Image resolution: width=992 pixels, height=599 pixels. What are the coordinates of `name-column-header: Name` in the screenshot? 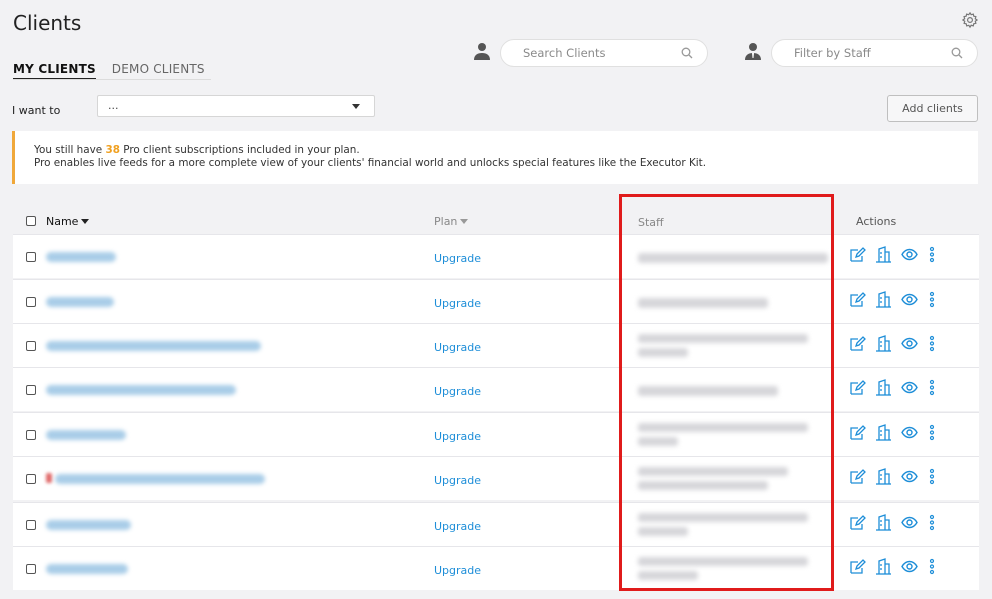 It's located at (68, 221).